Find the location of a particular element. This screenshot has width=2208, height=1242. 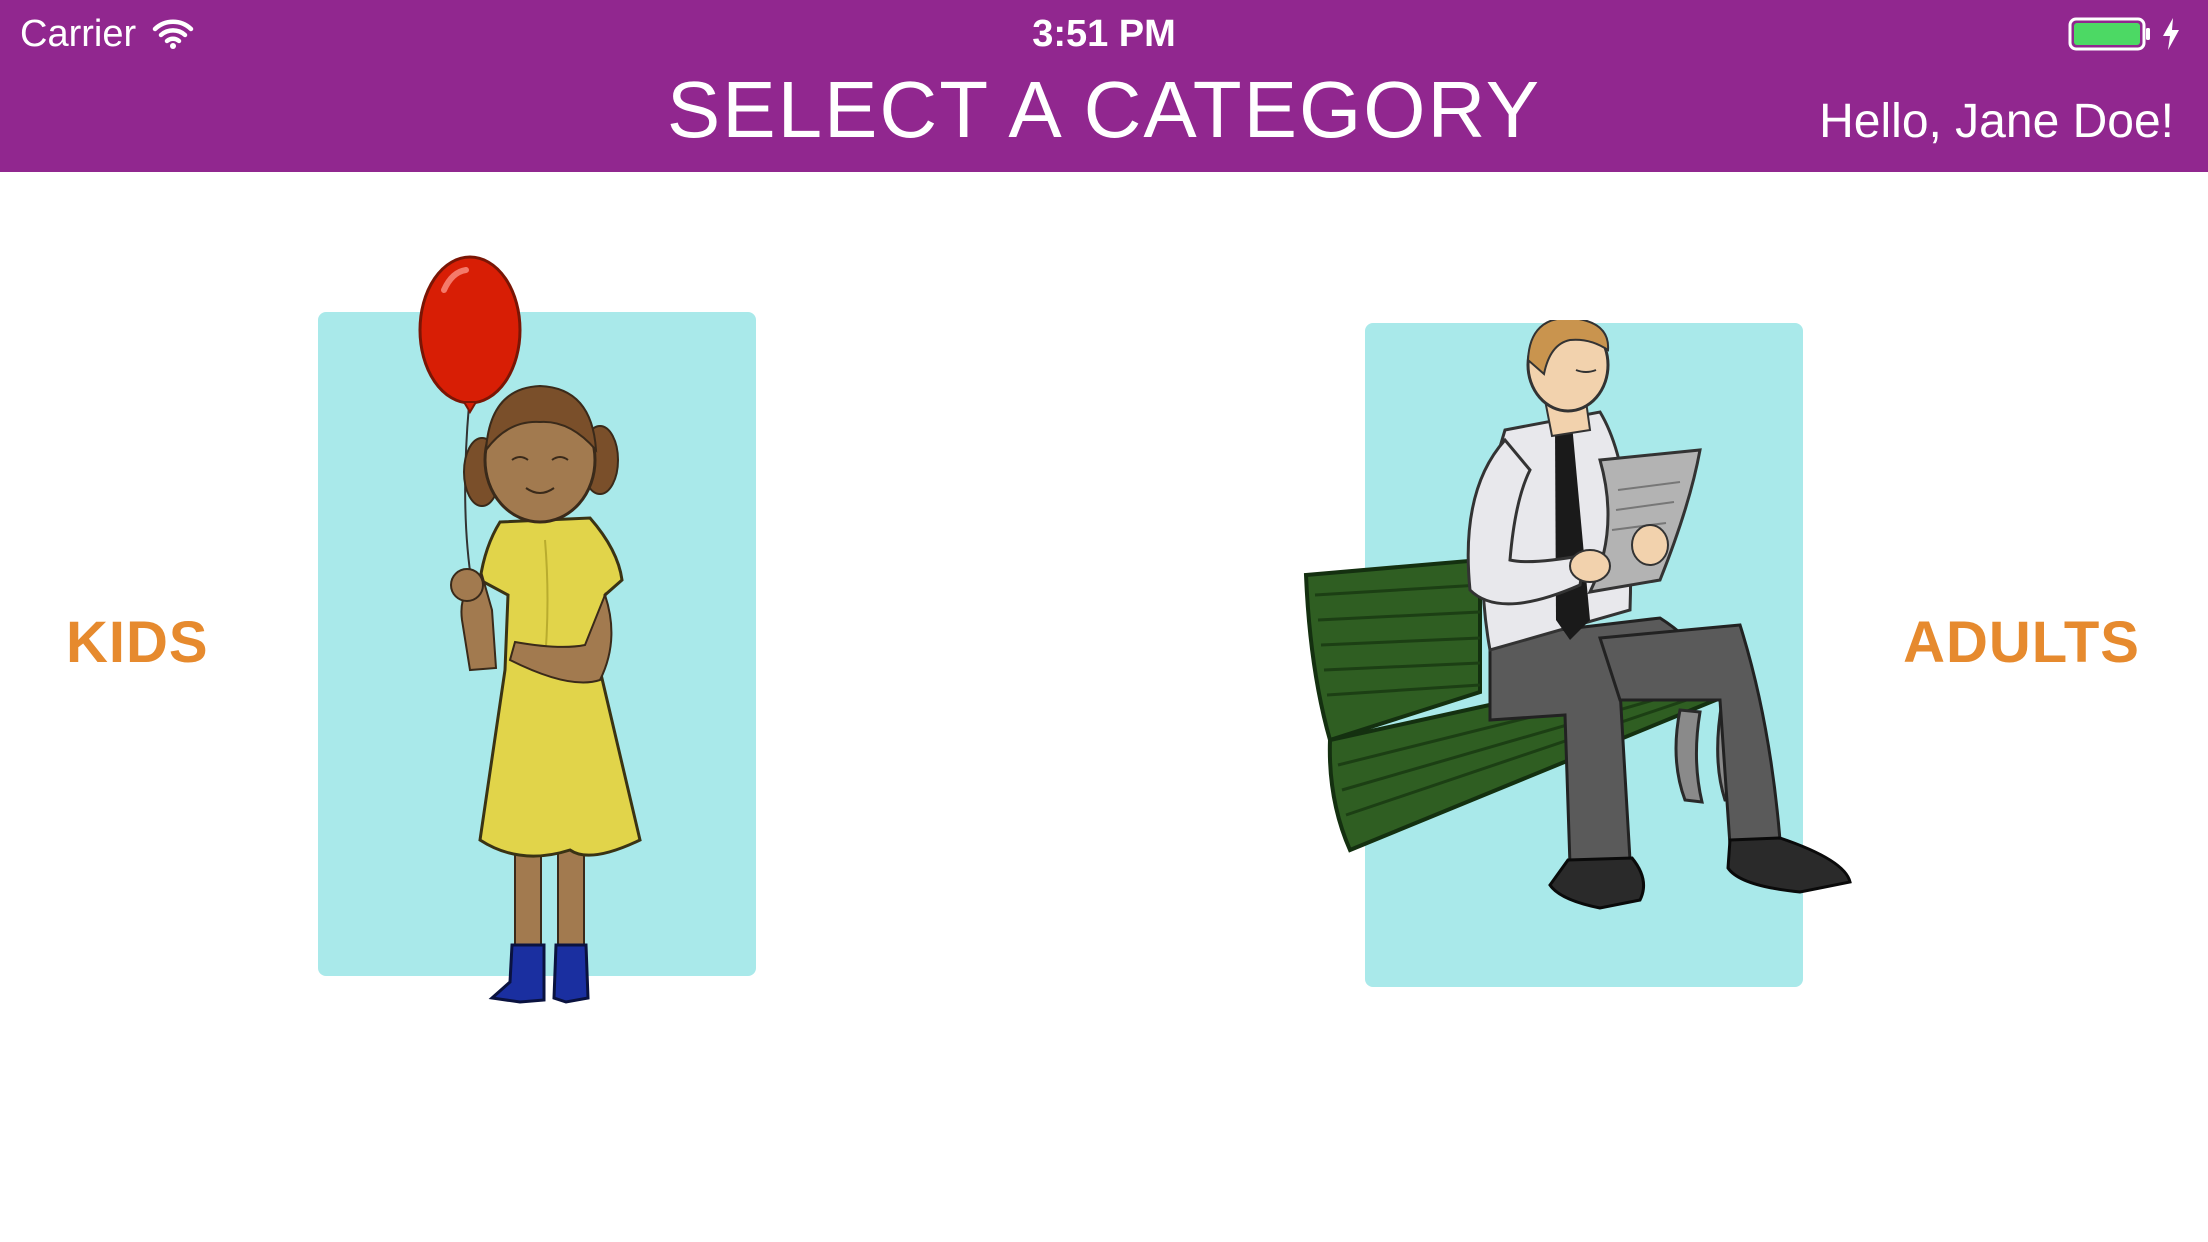

kids-category-label: KIDS is located at coordinates (137, 643).